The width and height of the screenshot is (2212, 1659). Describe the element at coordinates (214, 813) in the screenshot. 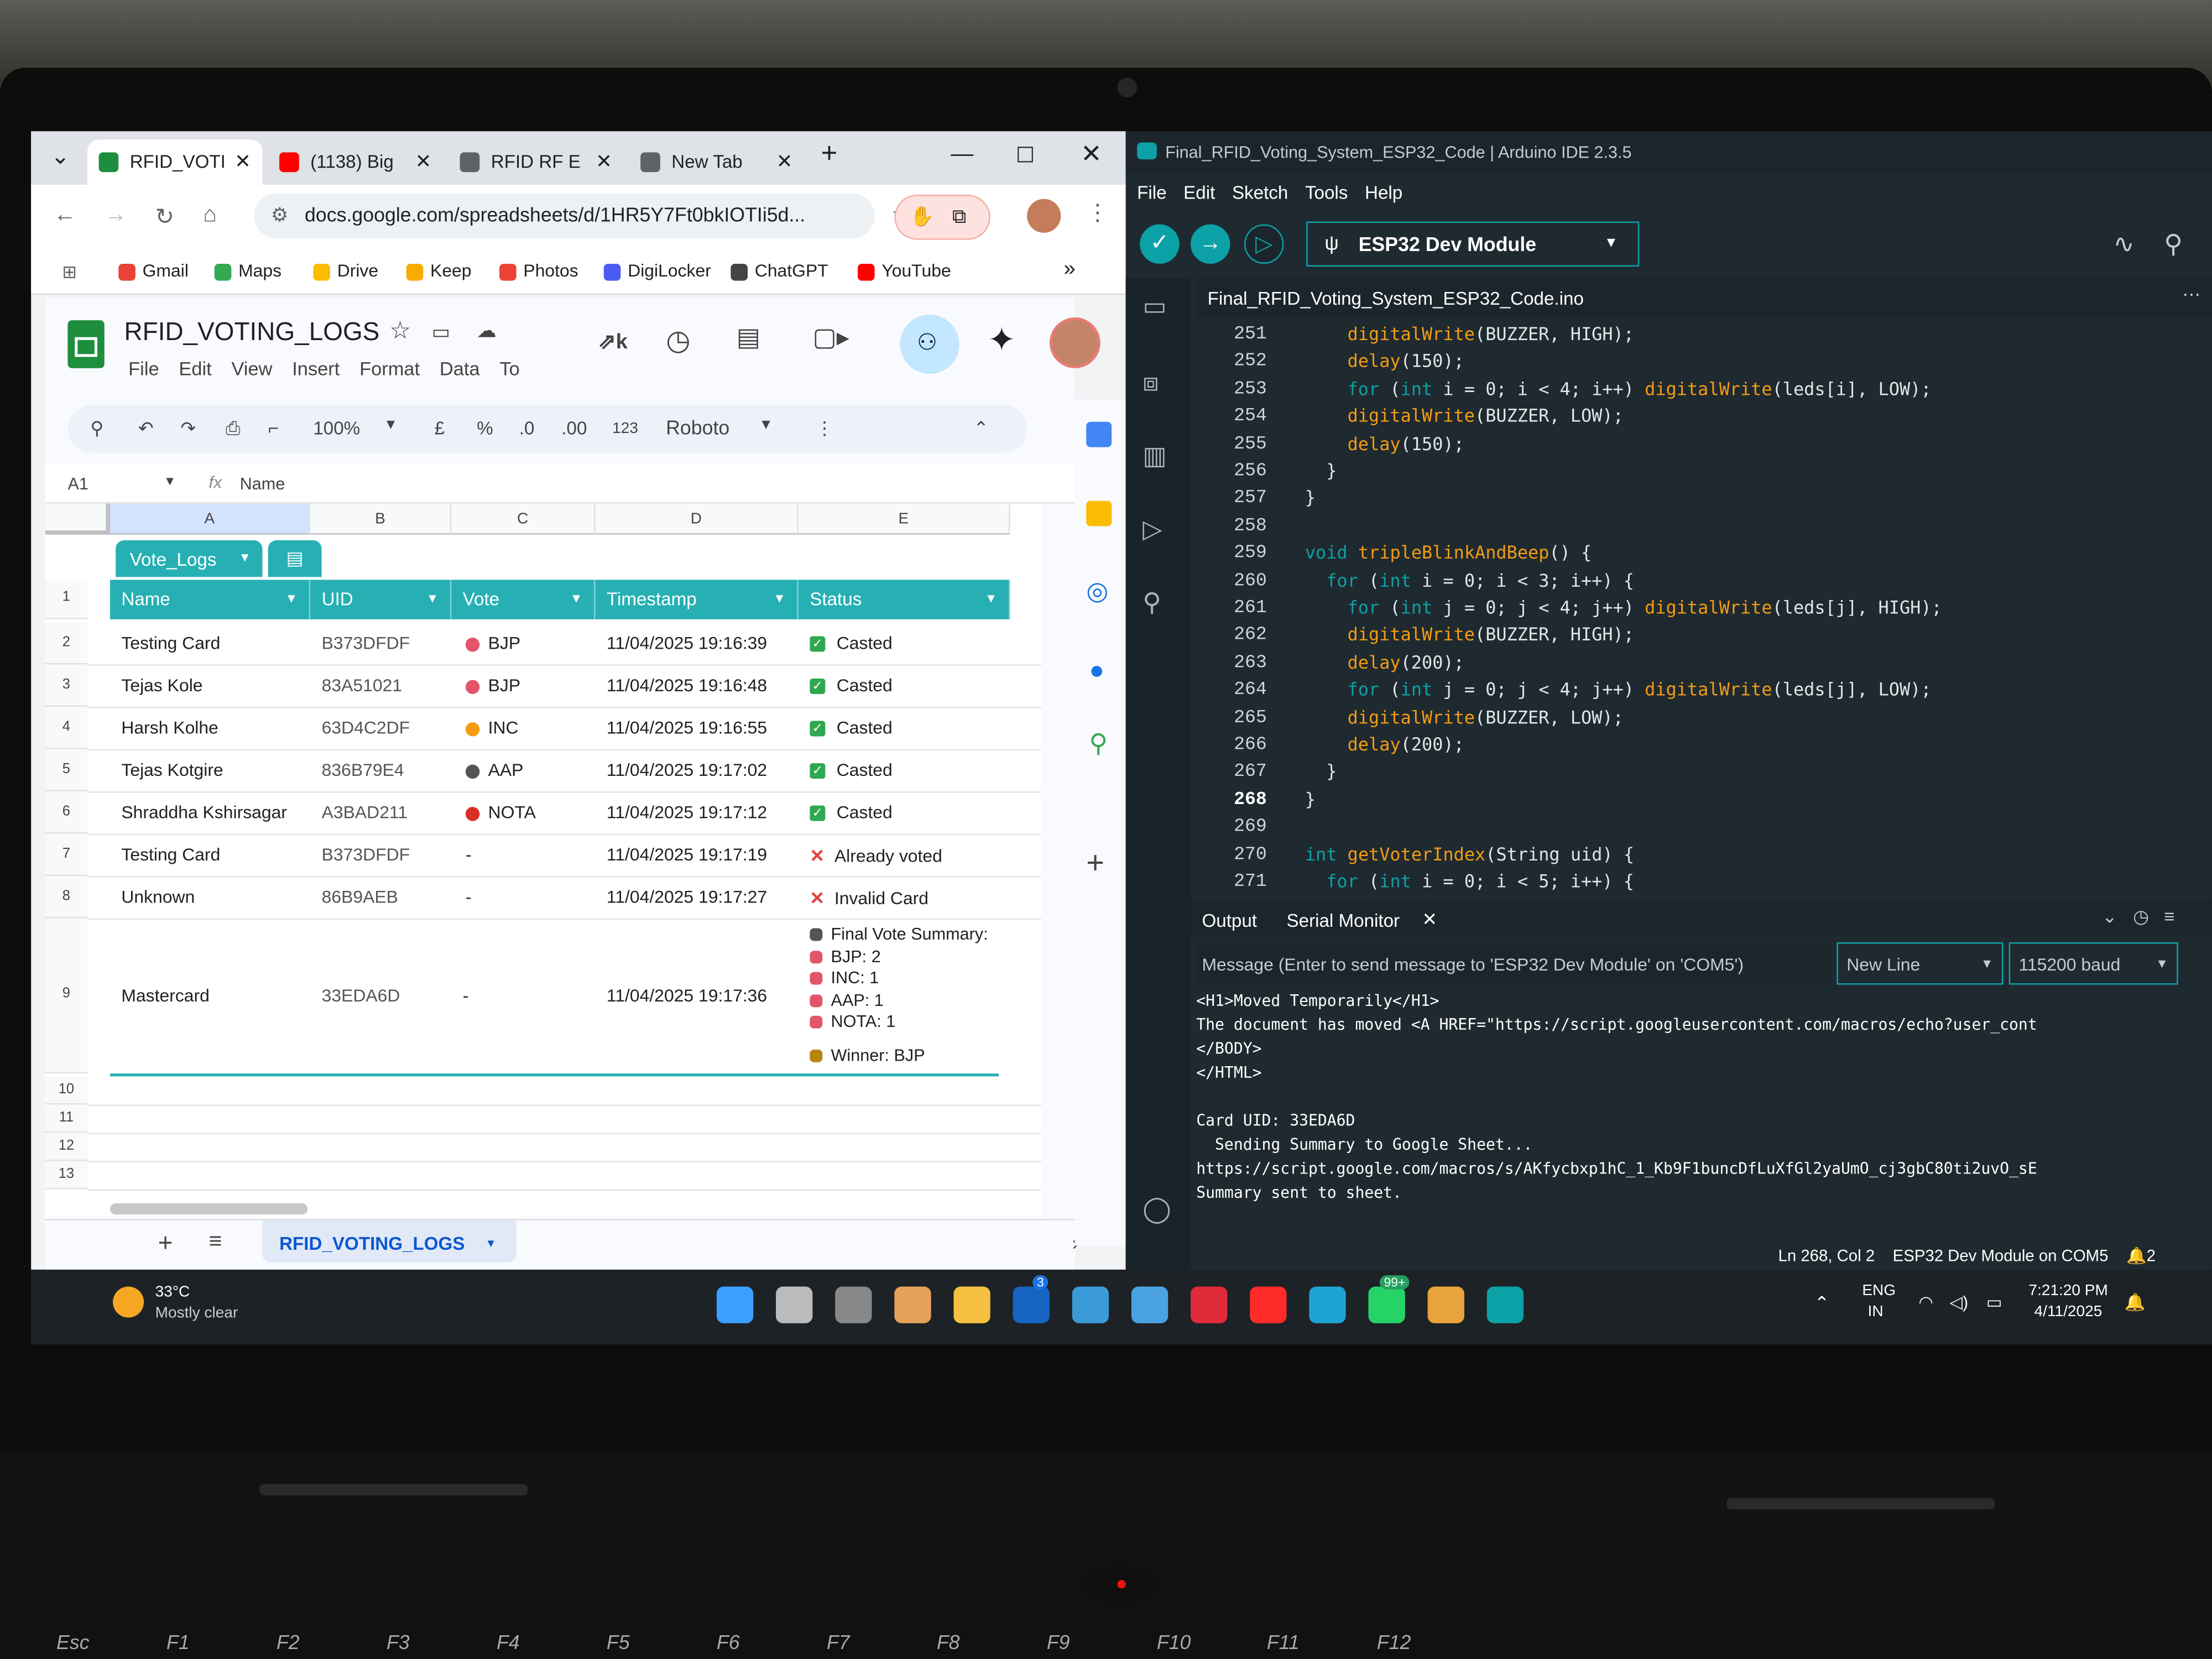

I see `cell-name: Shraddha Kshirsagar` at that location.